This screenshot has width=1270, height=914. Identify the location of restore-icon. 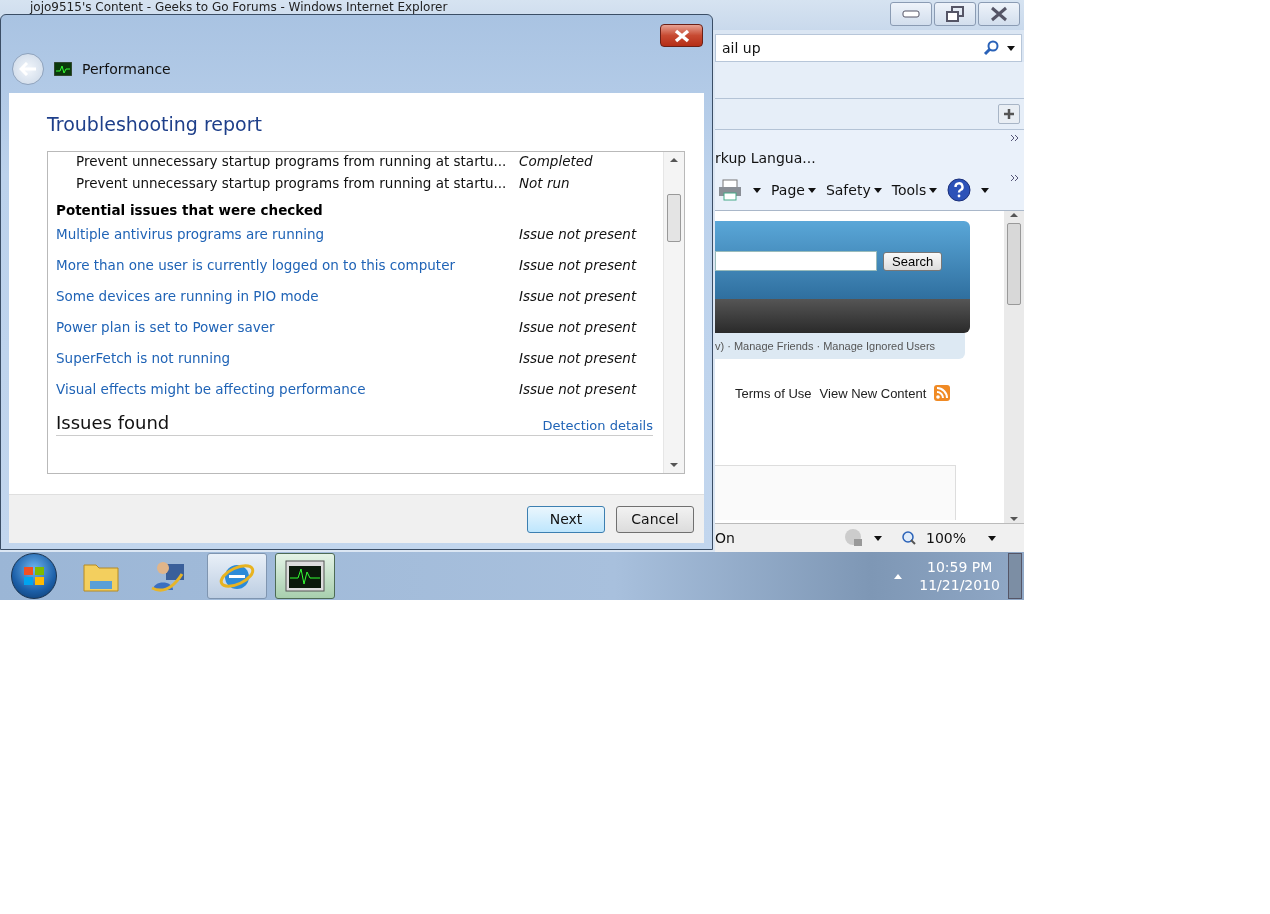
(955, 14).